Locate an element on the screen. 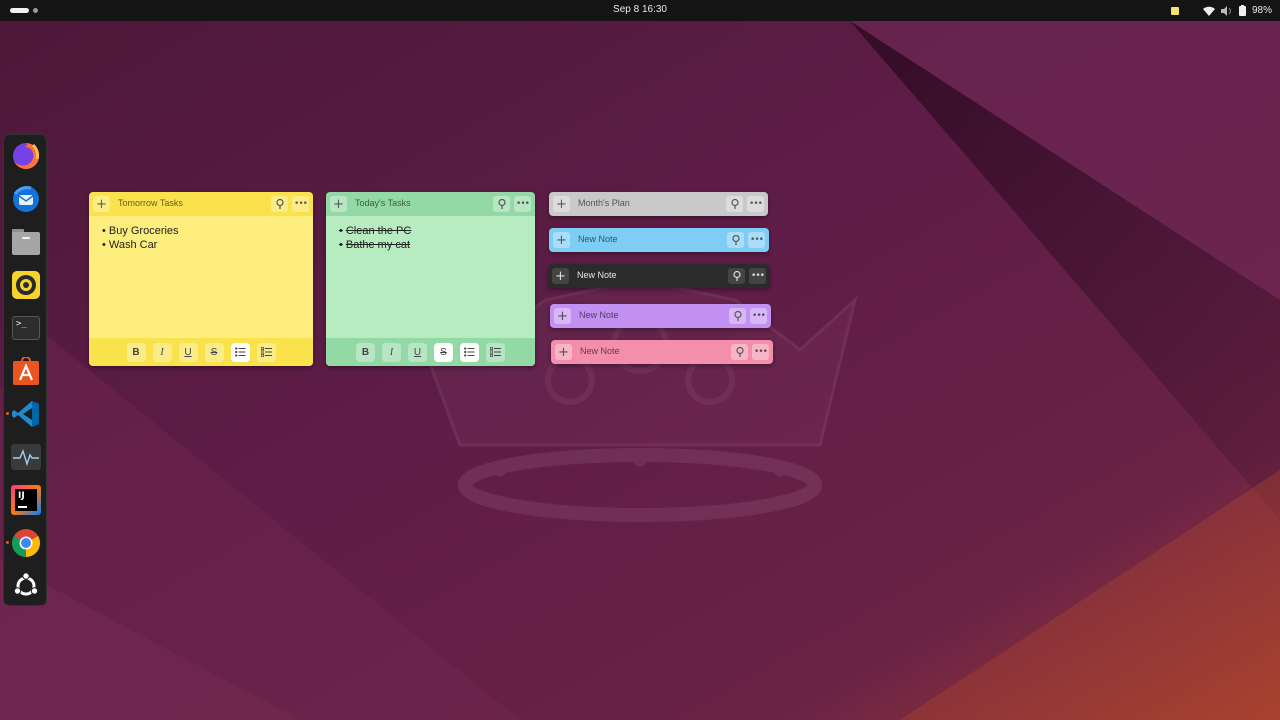  bullet-list-icon is located at coordinates (239, 352).